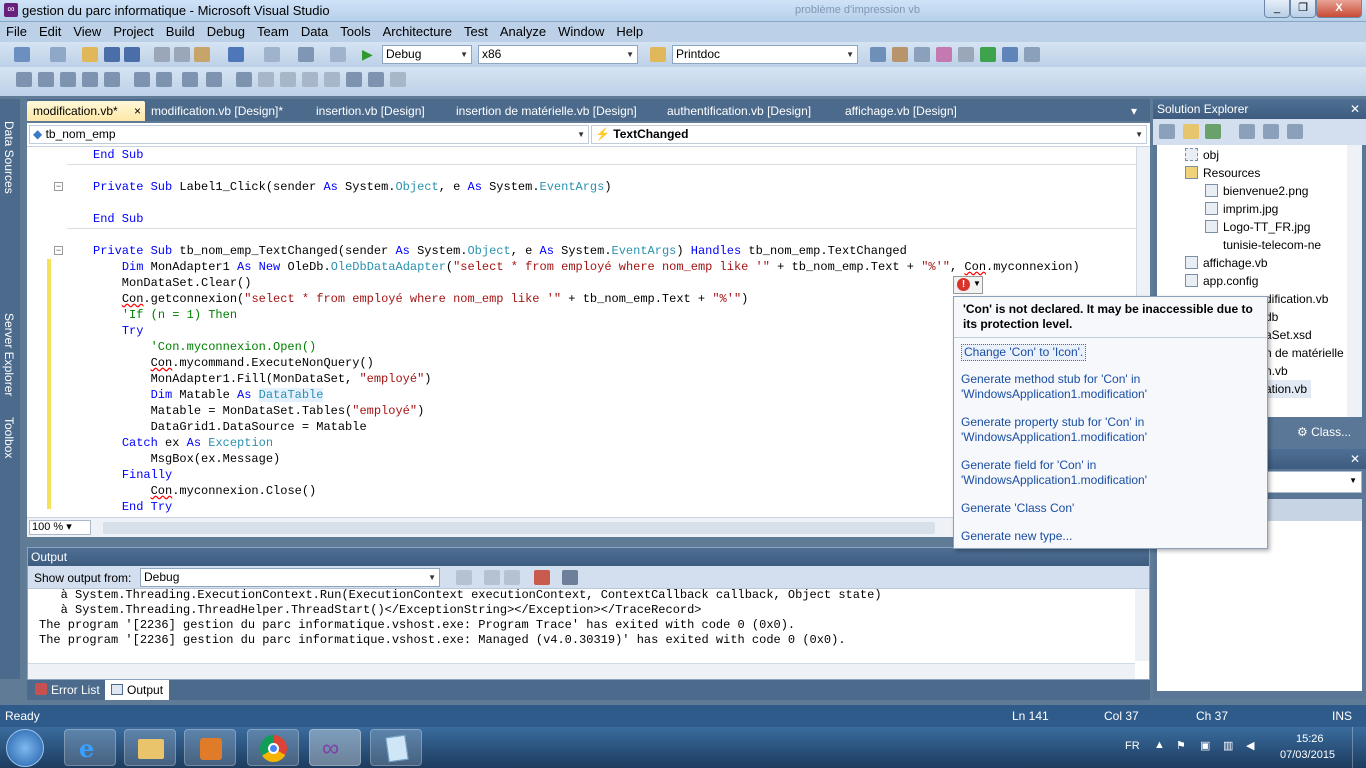 The width and height of the screenshot is (1366, 768). Describe the element at coordinates (1142, 625) in the screenshot. I see `output-scrollbar` at that location.